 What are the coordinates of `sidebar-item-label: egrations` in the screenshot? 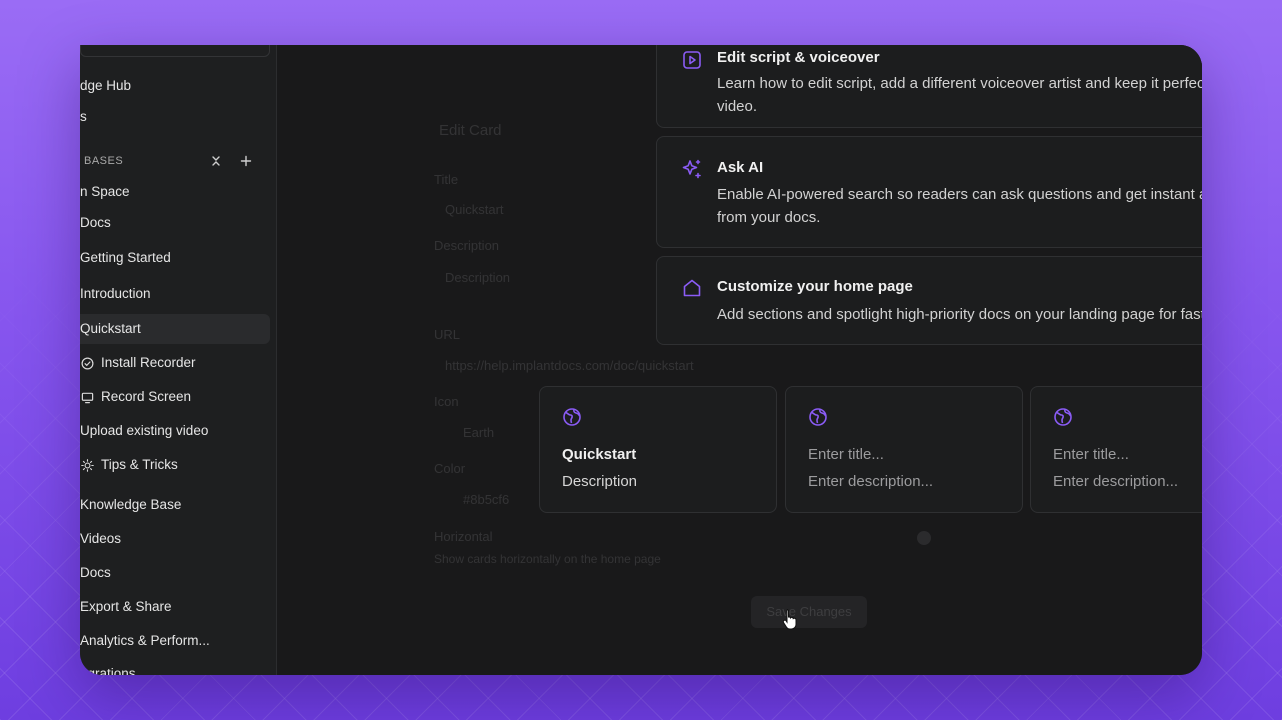 It's located at (108, 670).